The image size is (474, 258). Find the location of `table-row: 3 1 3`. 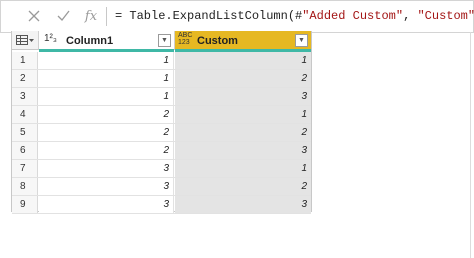

table-row: 3 1 3 is located at coordinates (161, 97).